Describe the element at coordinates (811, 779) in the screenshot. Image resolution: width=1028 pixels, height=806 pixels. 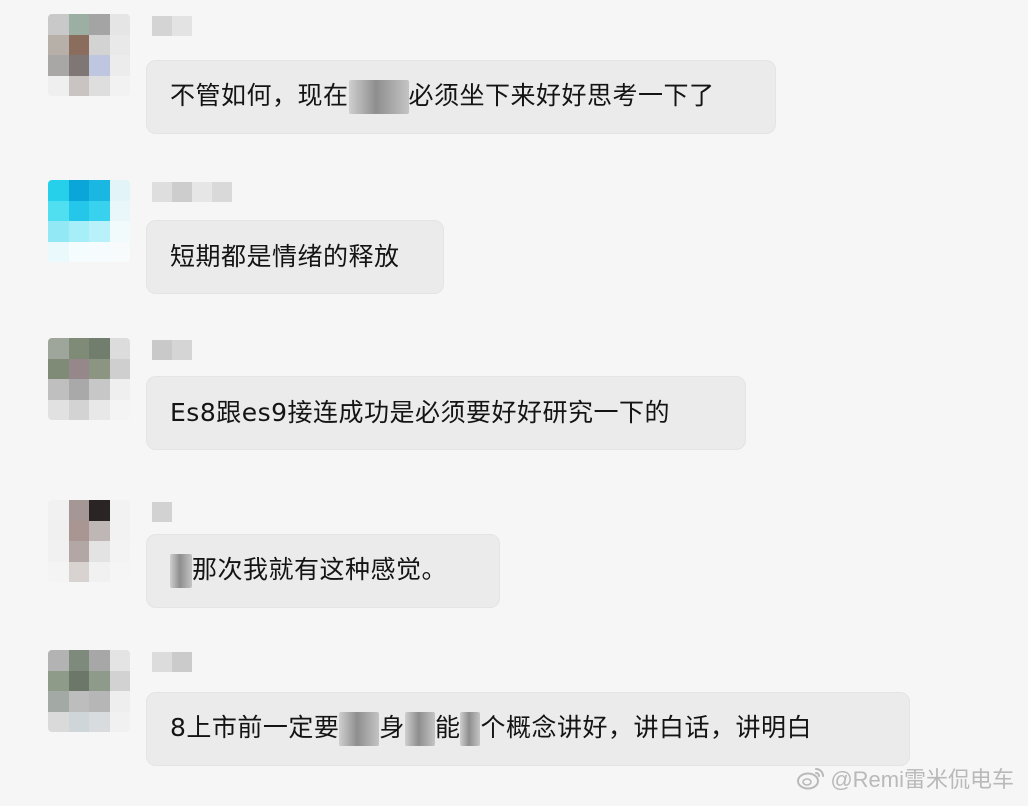
I see `weibo-icon` at that location.